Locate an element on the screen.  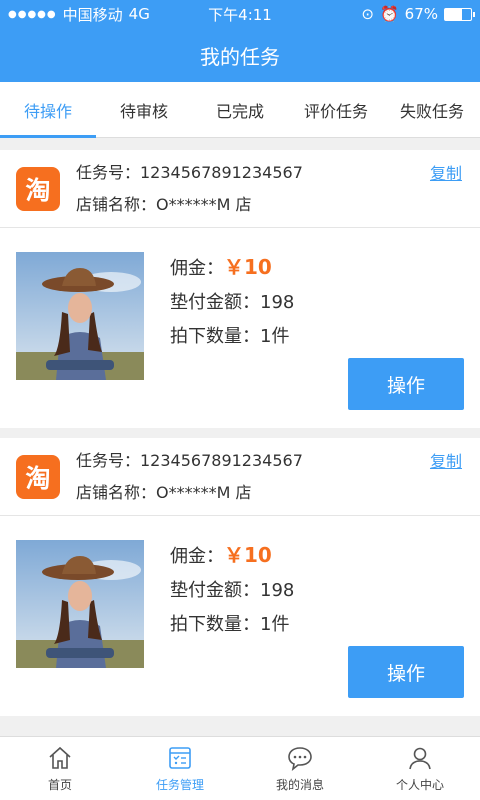
nav-personal-center: 个人中心 is located at coordinates (420, 768).